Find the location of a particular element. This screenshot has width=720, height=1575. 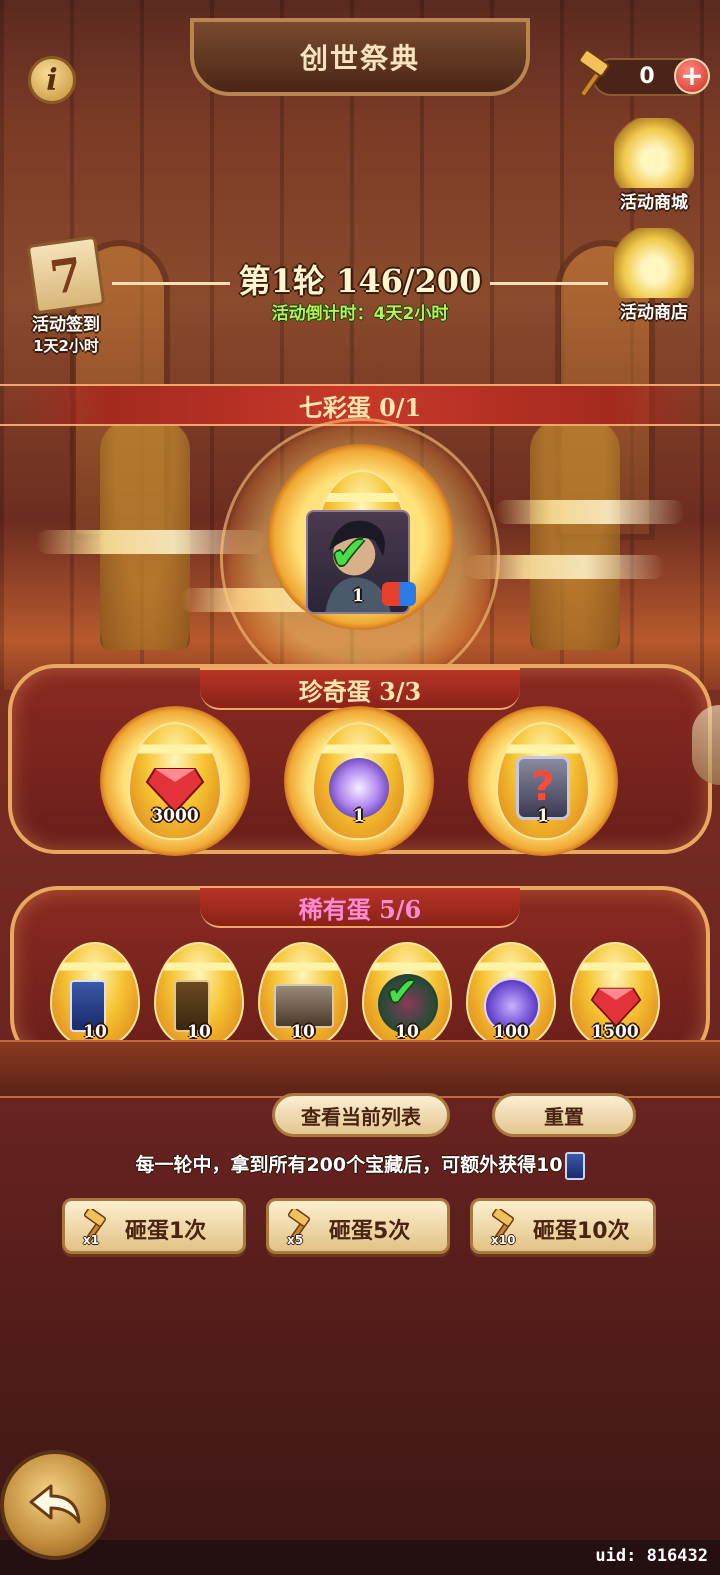

reward-count: 3000 is located at coordinates (175, 816).